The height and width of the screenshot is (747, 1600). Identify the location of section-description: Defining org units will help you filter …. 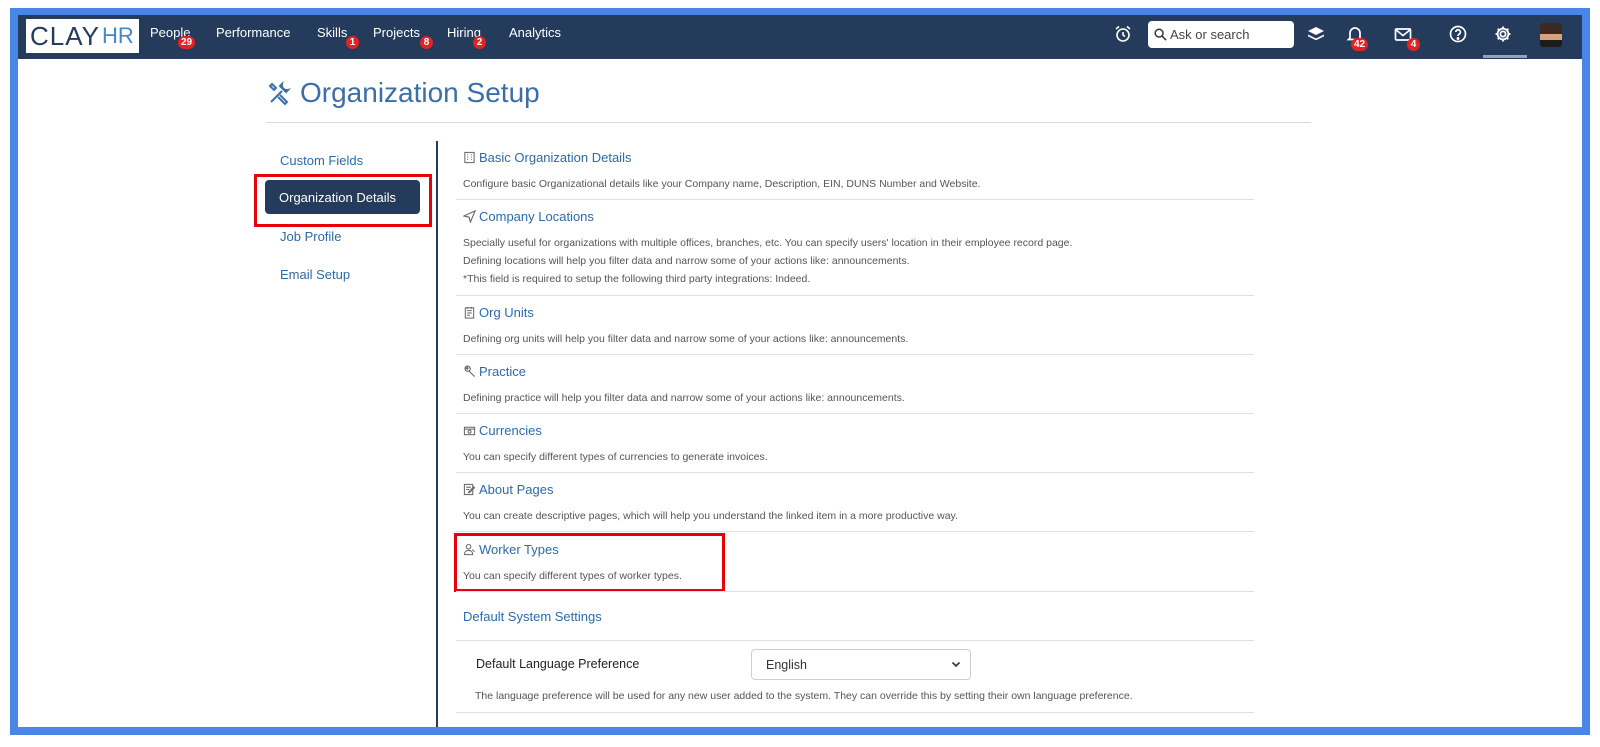
(685, 339).